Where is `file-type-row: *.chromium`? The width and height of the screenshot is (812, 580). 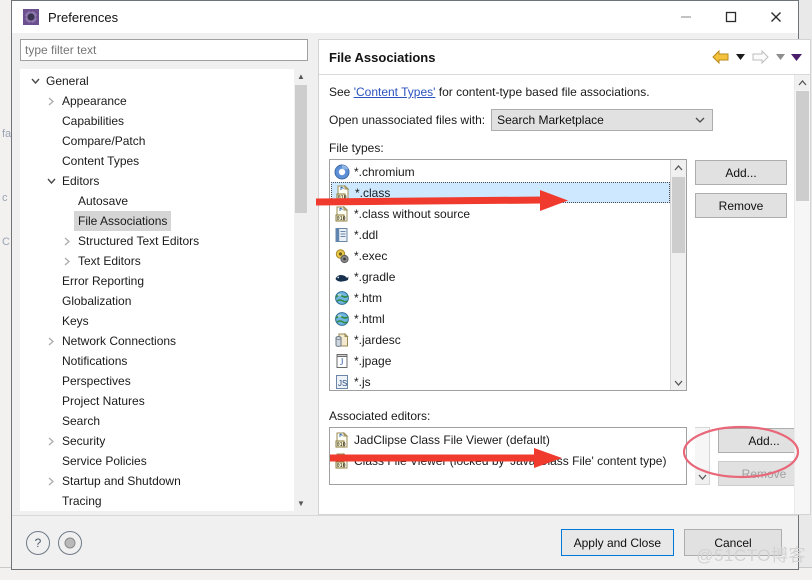 file-type-row: *.chromium is located at coordinates (500, 171).